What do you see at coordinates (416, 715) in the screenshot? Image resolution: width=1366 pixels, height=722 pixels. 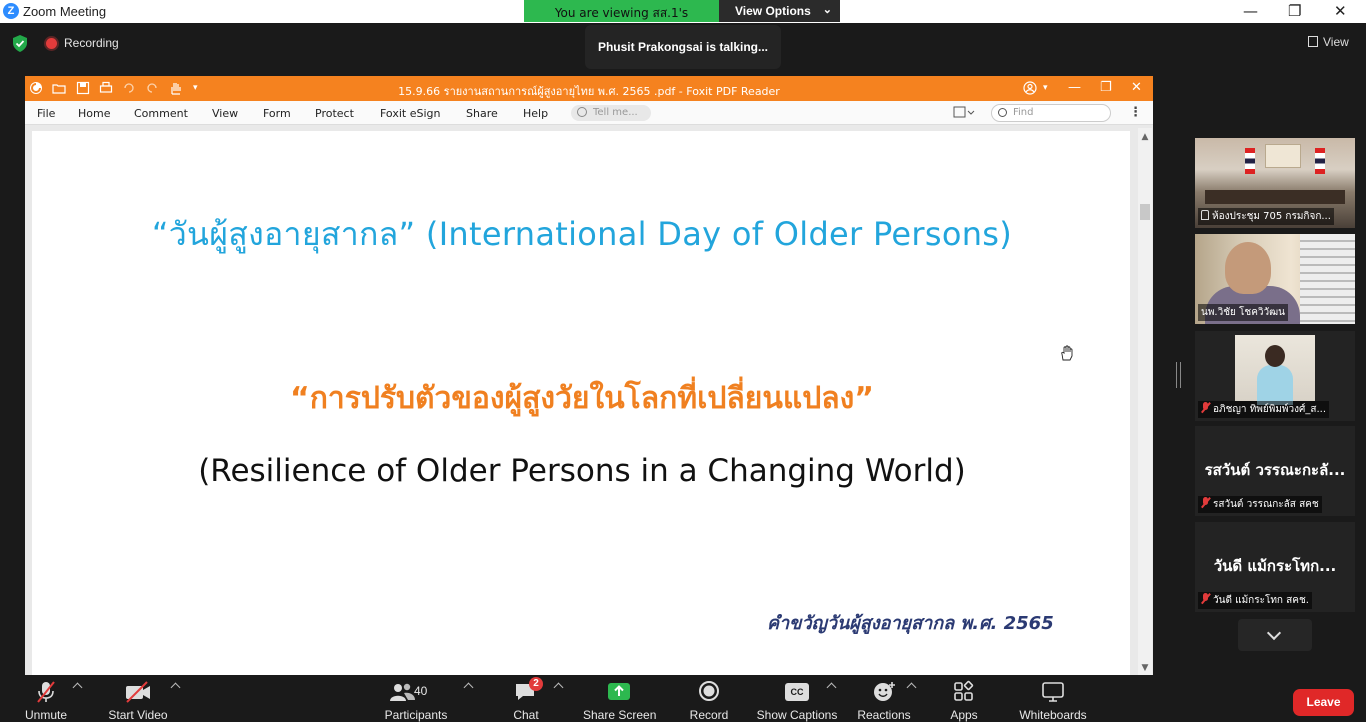 I see `participants-label: Participants` at bounding box center [416, 715].